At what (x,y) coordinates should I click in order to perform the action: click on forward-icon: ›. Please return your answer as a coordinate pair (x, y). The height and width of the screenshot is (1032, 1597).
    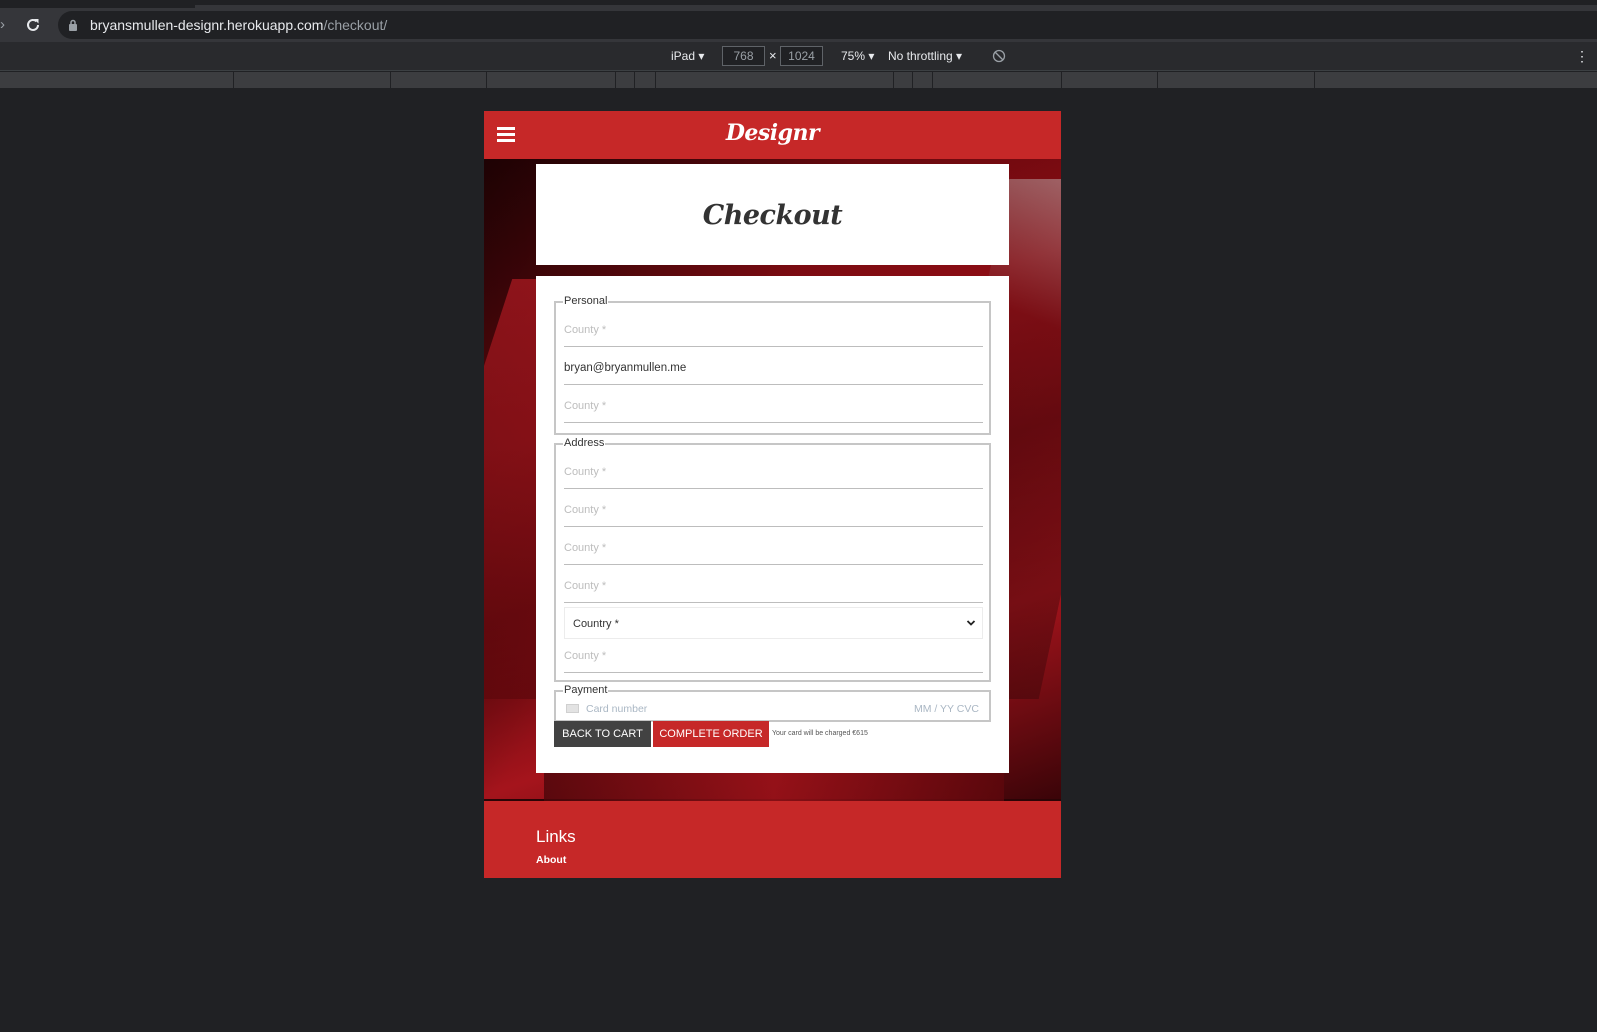
    Looking at the image, I should click on (6, 25).